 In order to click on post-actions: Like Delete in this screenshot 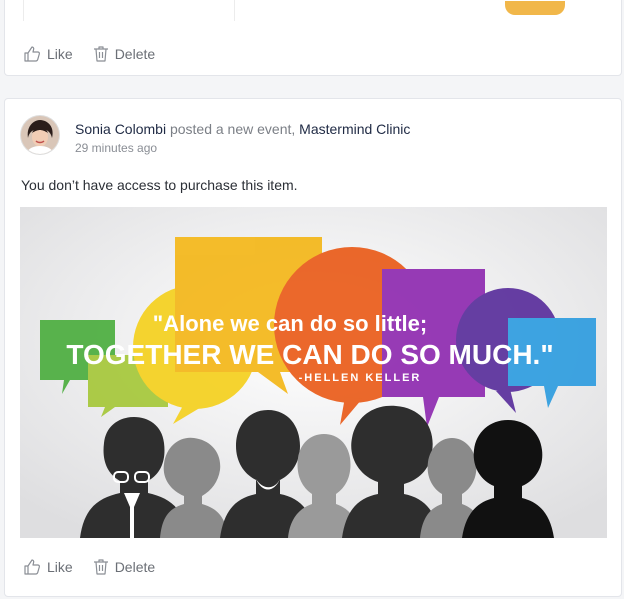, I will do `click(89, 567)`.